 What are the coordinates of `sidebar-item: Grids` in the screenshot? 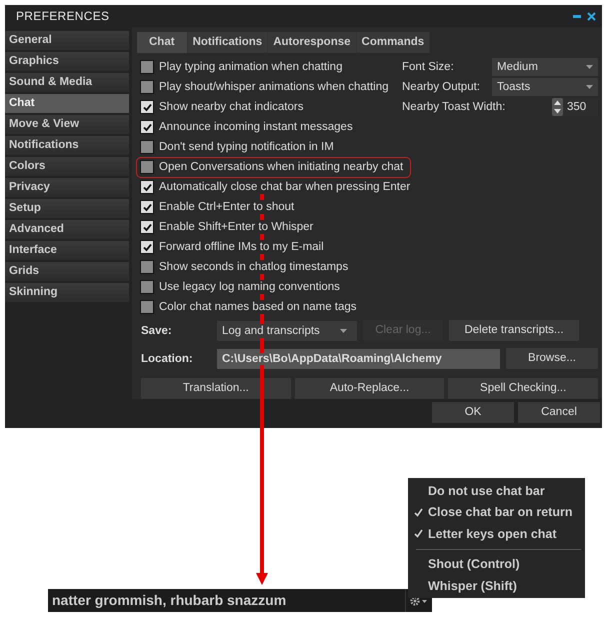 It's located at (67, 271).